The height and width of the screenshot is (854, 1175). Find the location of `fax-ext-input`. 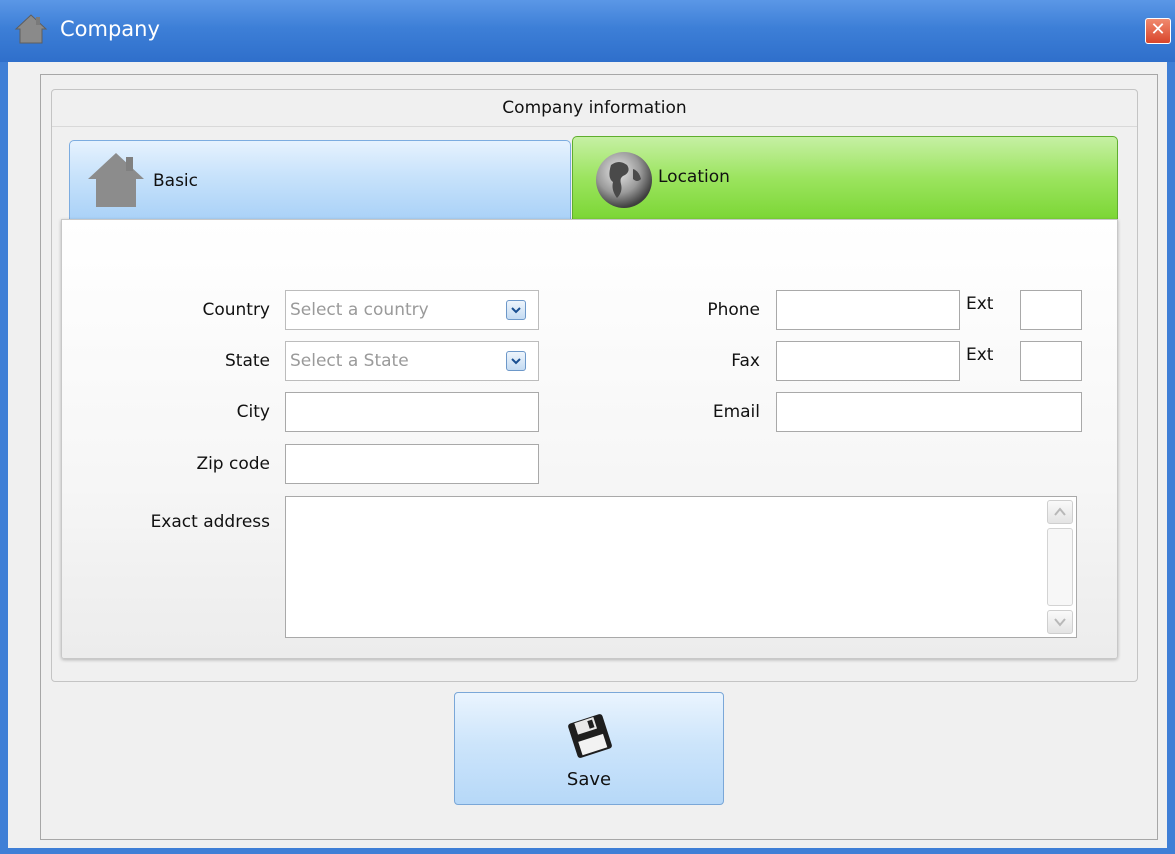

fax-ext-input is located at coordinates (1051, 361).